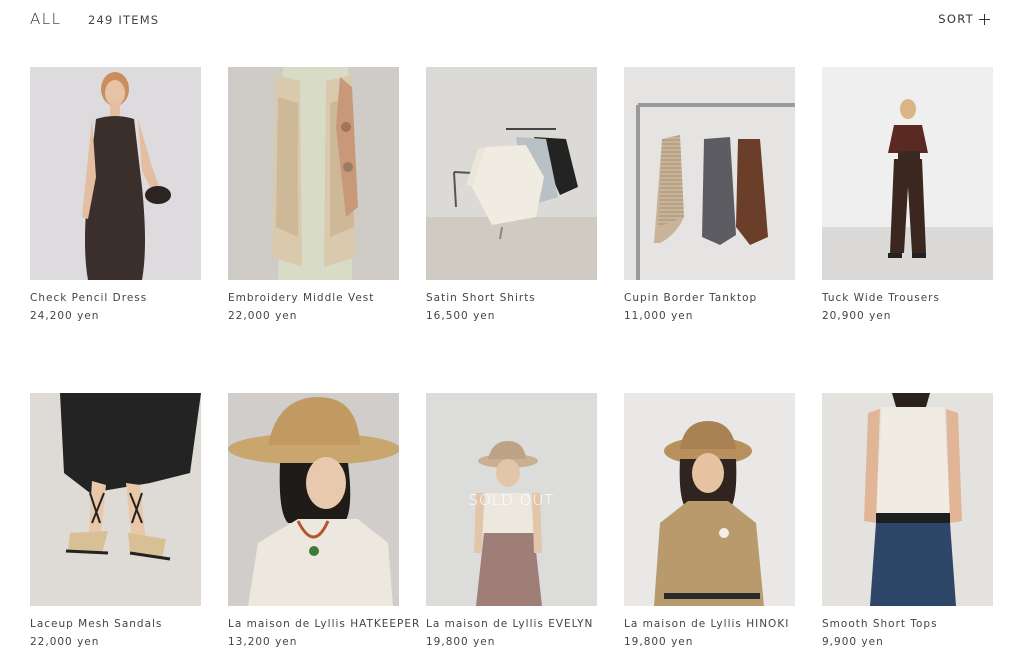 The height and width of the screenshot is (667, 1024). I want to click on product-name: La maison de Lyllis HINOKI, so click(709, 624).